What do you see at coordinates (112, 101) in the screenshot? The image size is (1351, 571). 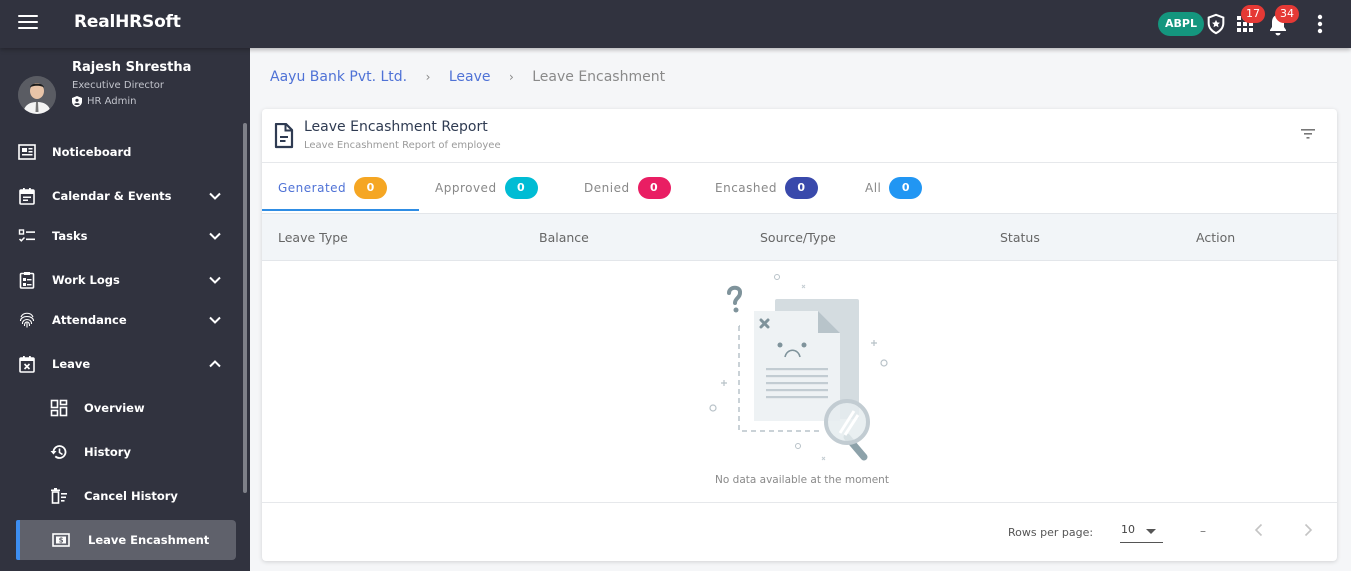 I see `user-role-label: HR Admin` at bounding box center [112, 101].